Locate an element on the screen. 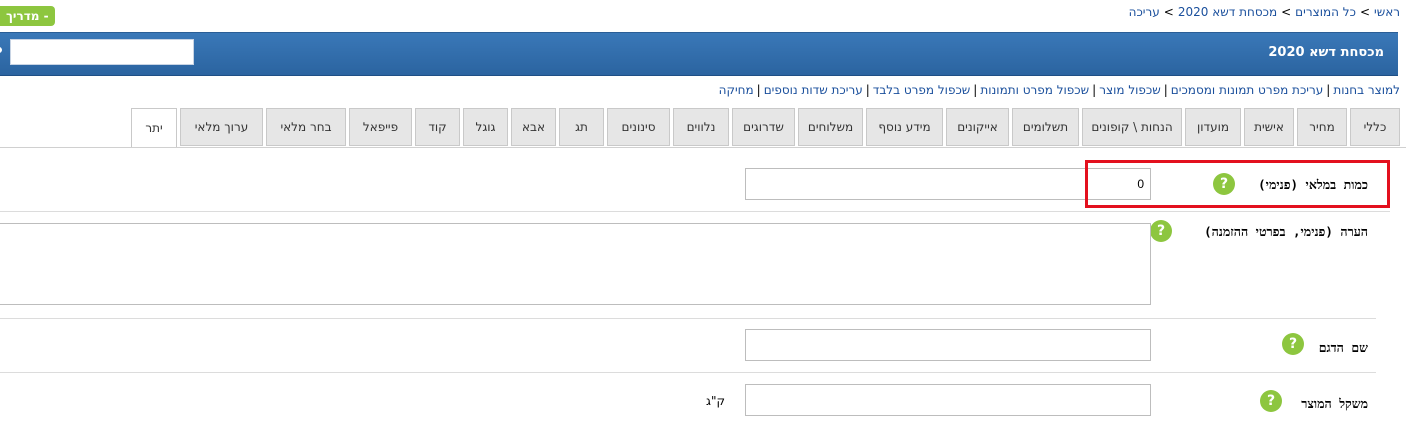 This screenshot has width=1406, height=425. weight-help-icon: ? is located at coordinates (1271, 401).